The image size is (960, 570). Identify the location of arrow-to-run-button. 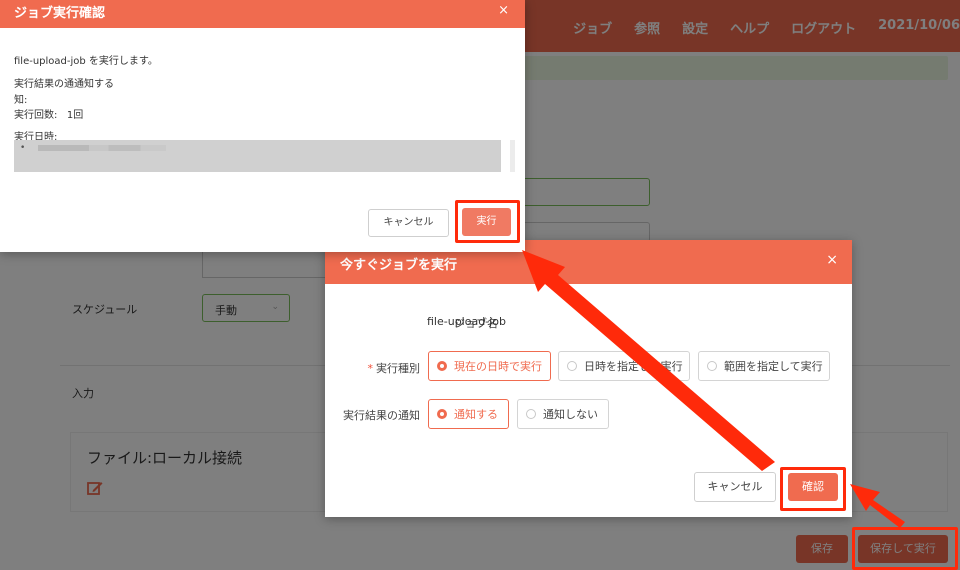
(648, 360).